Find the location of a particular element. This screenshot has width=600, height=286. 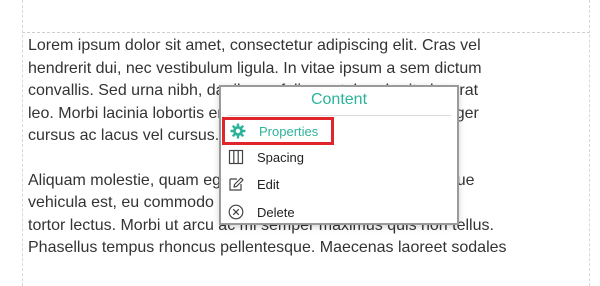

menu-item-delete: Delete is located at coordinates (259, 212).